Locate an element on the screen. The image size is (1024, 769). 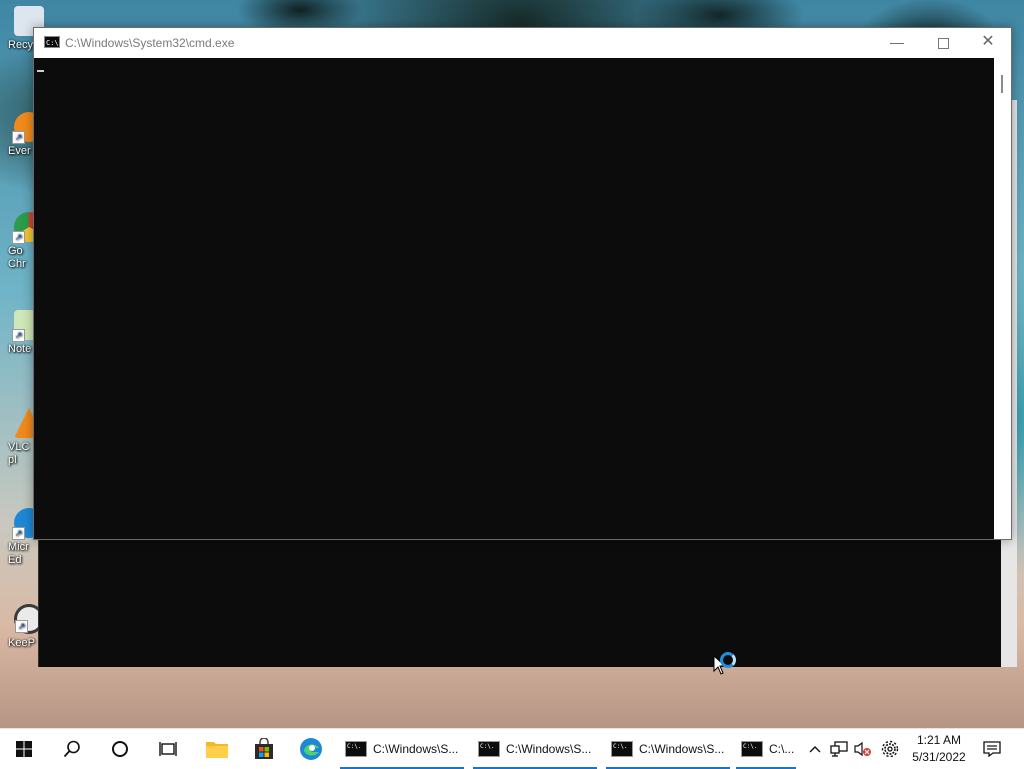
notifications-icon is located at coordinates (992, 749).